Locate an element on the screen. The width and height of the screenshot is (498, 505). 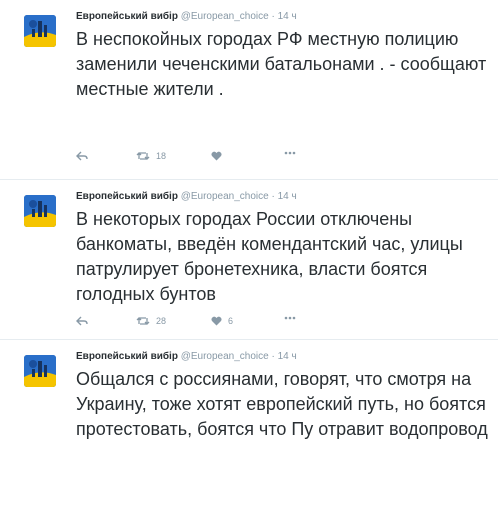
like-button: 6 is located at coordinates (222, 321).